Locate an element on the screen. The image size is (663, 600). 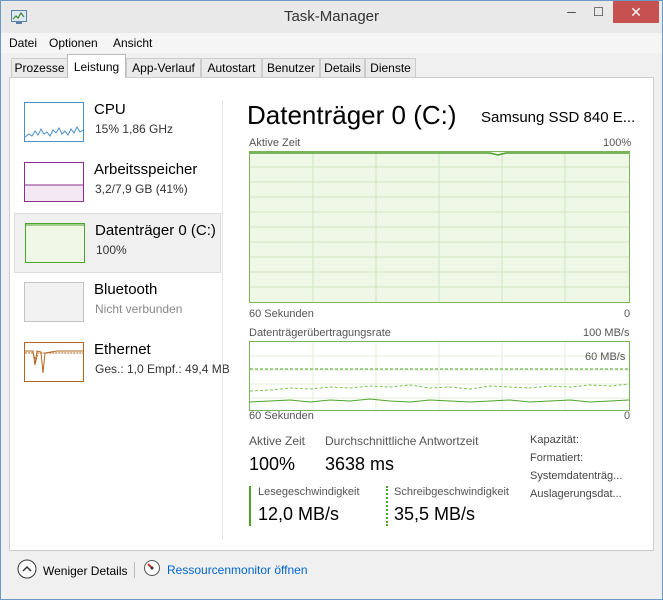
tab-app-verlauf: App-Verlauf is located at coordinates (163, 67).